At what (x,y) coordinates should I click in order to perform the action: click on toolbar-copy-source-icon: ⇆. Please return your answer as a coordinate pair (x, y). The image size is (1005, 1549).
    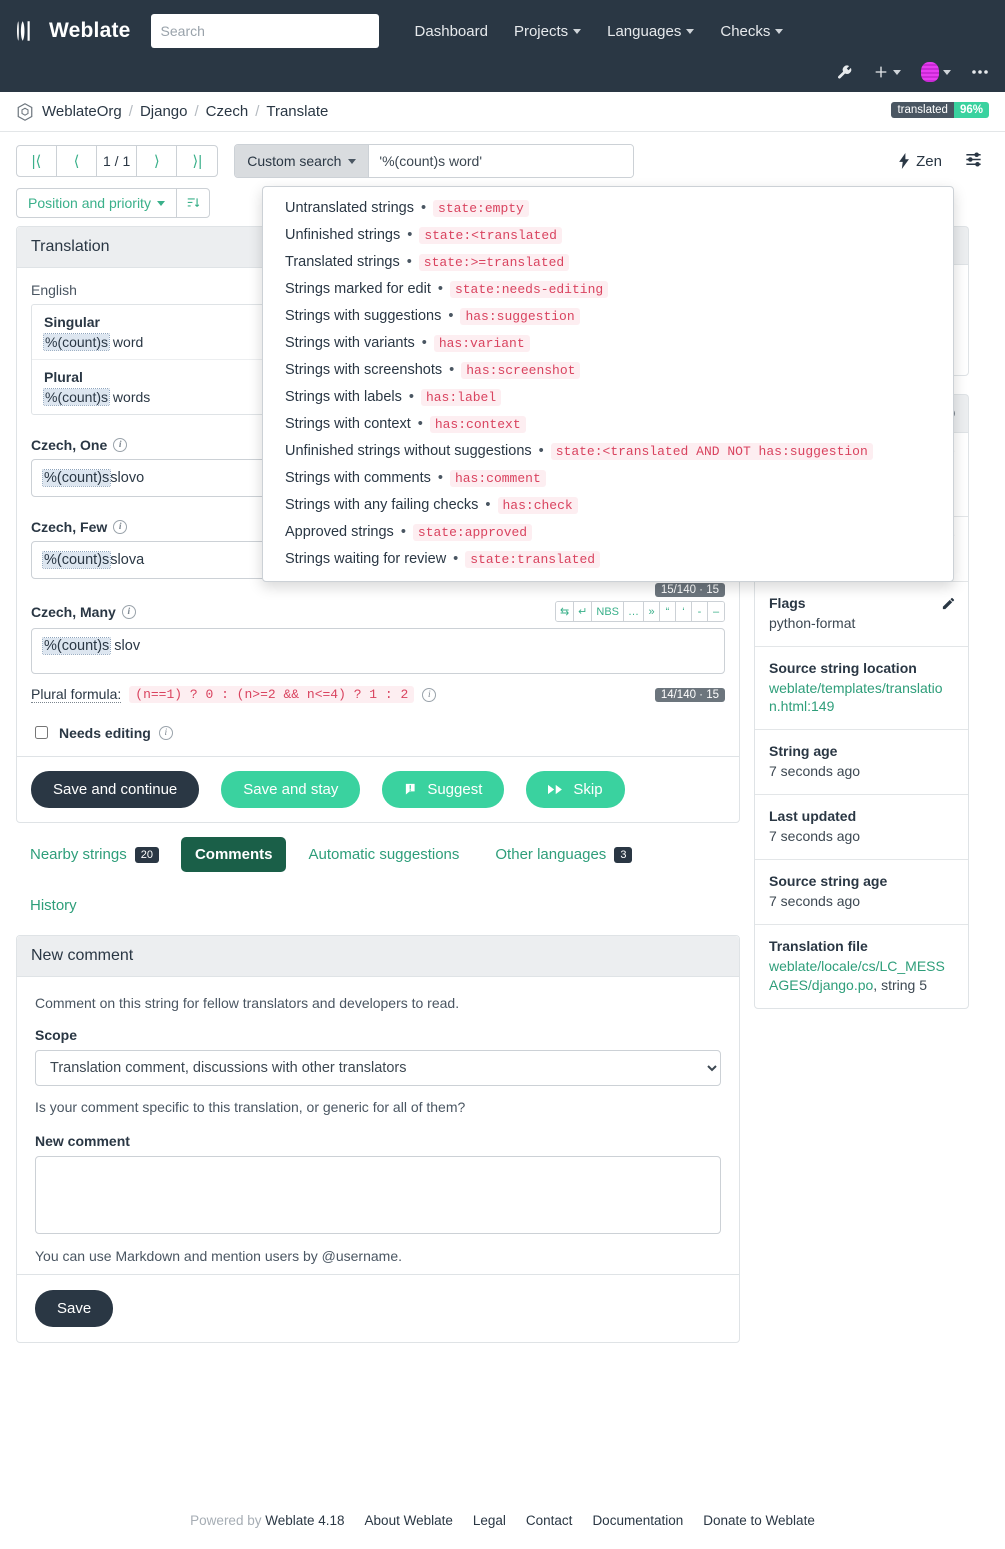
    Looking at the image, I should click on (565, 611).